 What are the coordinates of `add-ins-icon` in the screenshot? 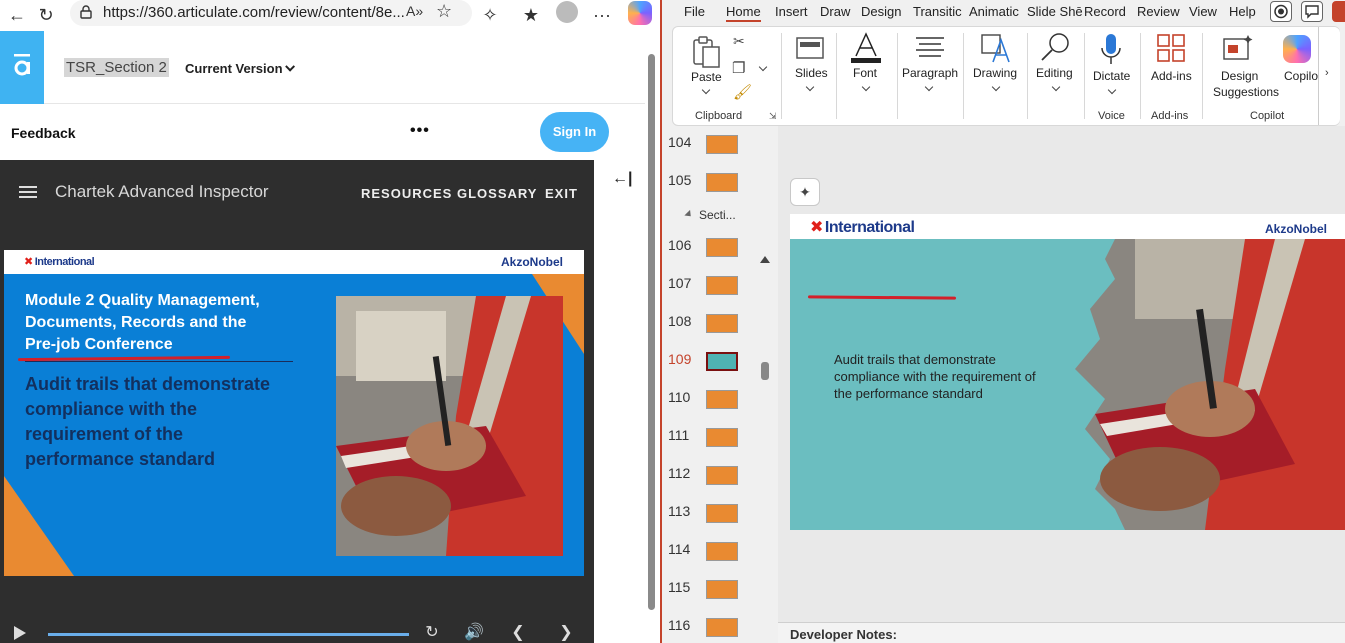 It's located at (1171, 48).